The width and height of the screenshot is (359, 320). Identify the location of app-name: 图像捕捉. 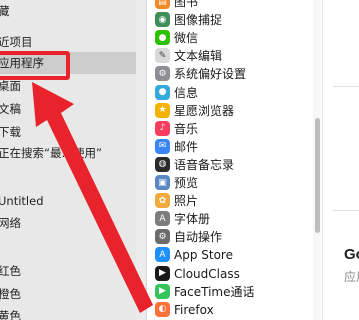
(198, 20).